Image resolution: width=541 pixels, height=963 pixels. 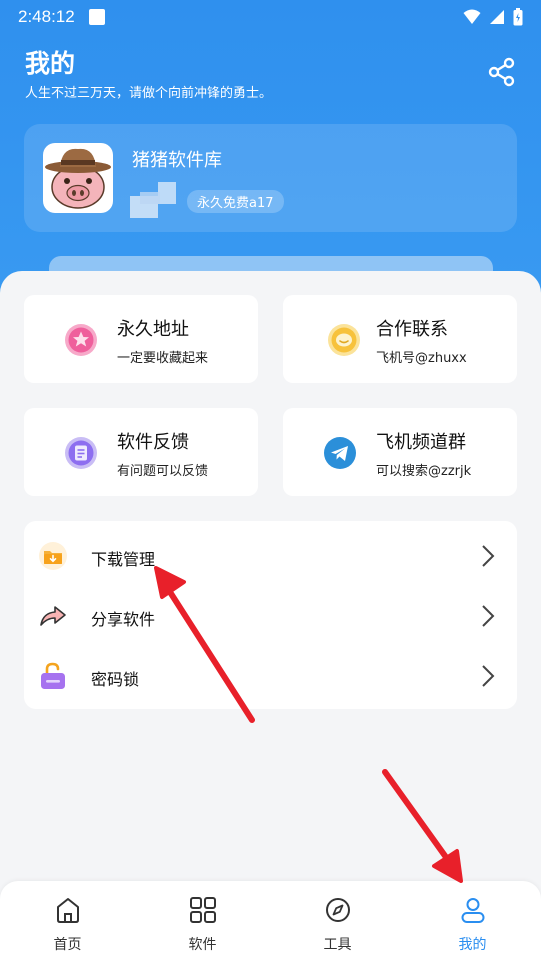 I want to click on chat-bubble-icon, so click(x=344, y=340).